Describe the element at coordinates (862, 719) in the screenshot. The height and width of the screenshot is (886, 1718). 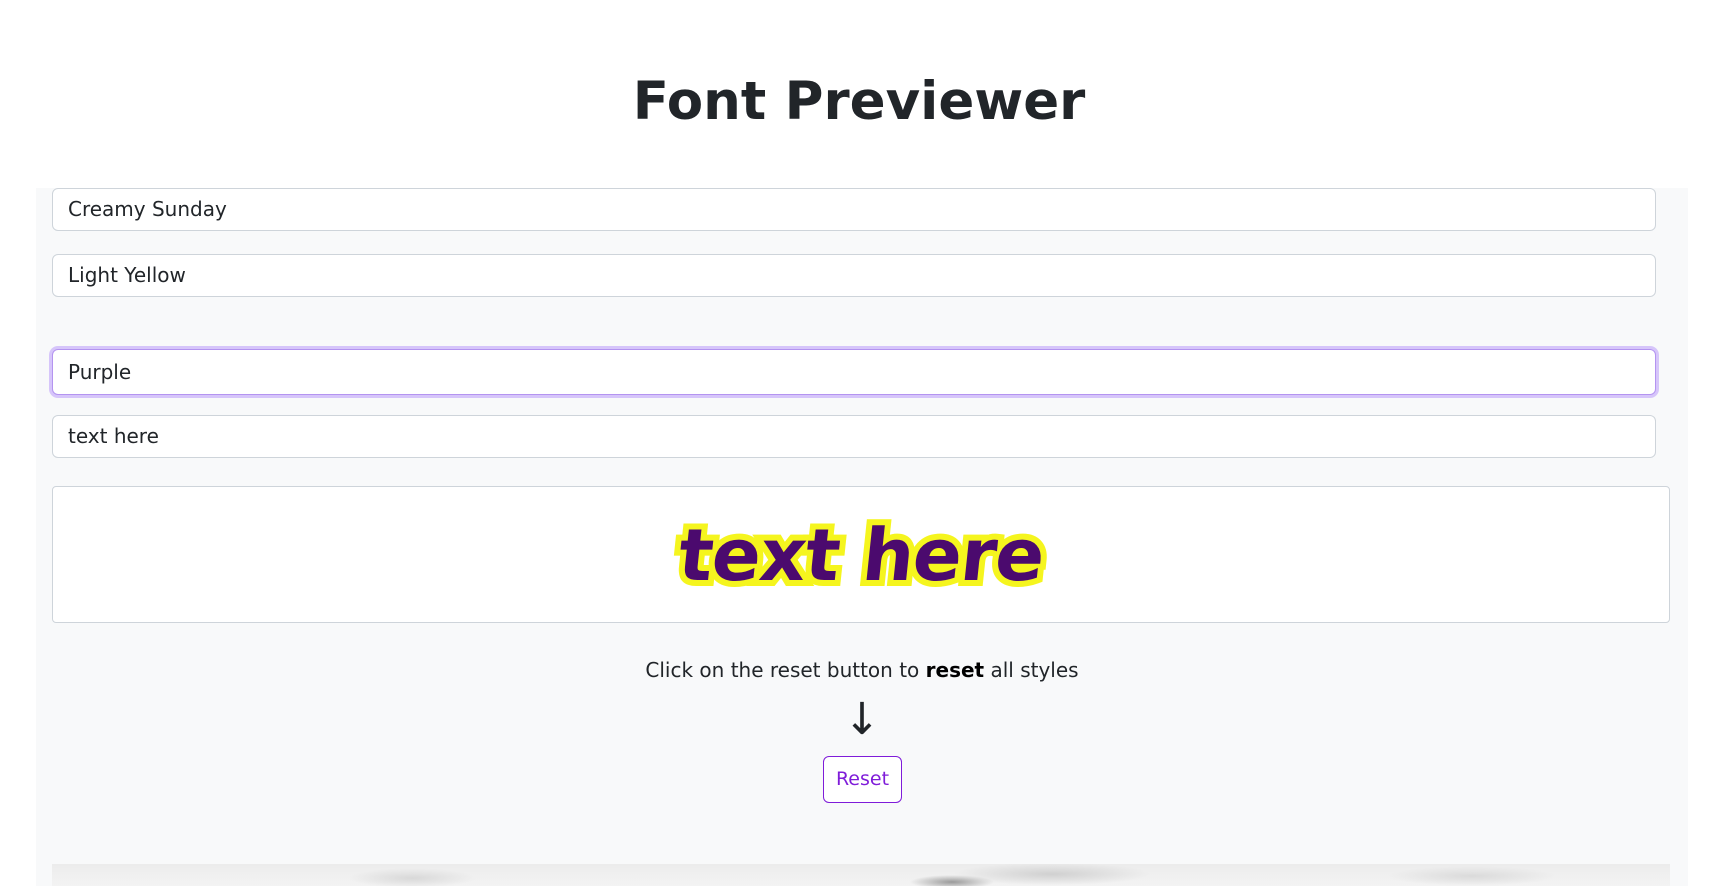
I see `down-arrow-icon: ↓` at that location.